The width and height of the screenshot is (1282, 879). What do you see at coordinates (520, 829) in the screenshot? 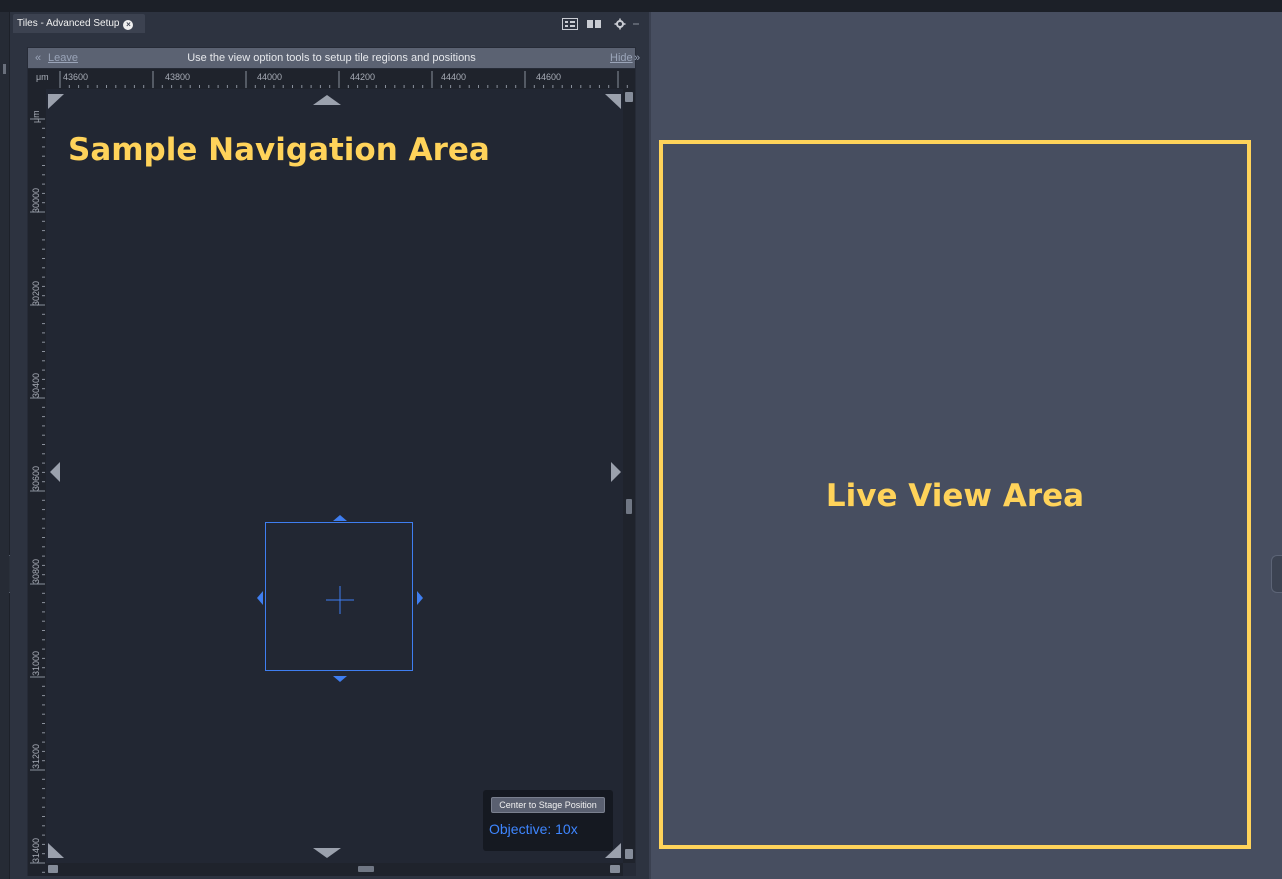
I see `objective-label: Objective:` at bounding box center [520, 829].